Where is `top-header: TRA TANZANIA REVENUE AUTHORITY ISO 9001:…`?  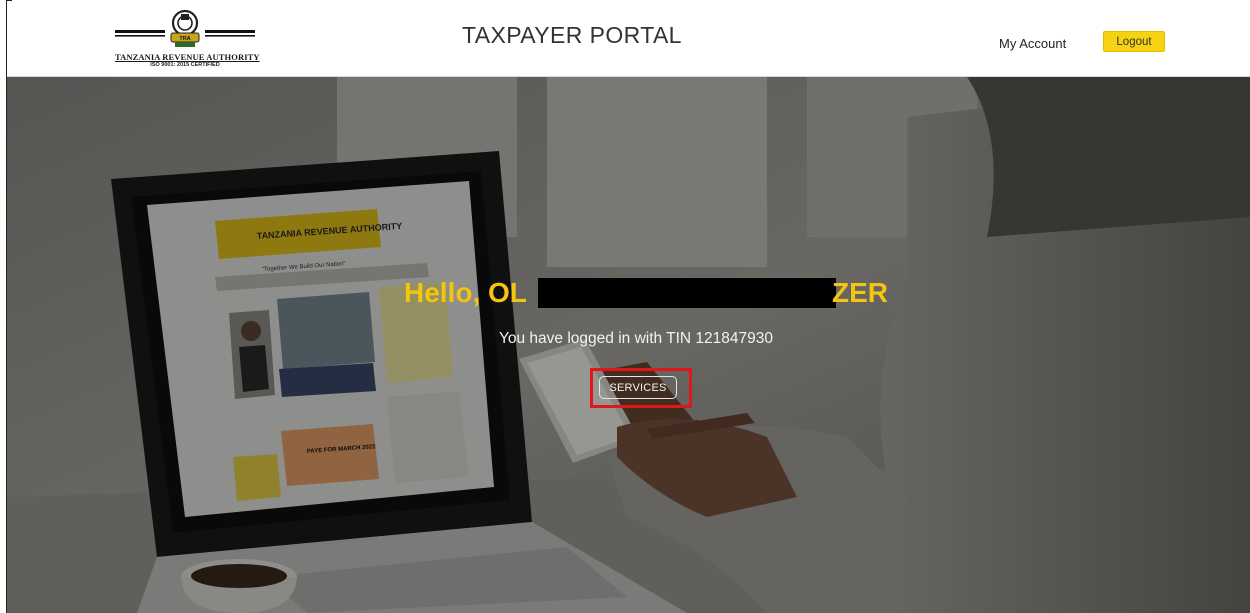 top-header: TRA TANZANIA REVENUE AUTHORITY ISO 9001:… is located at coordinates (628, 38).